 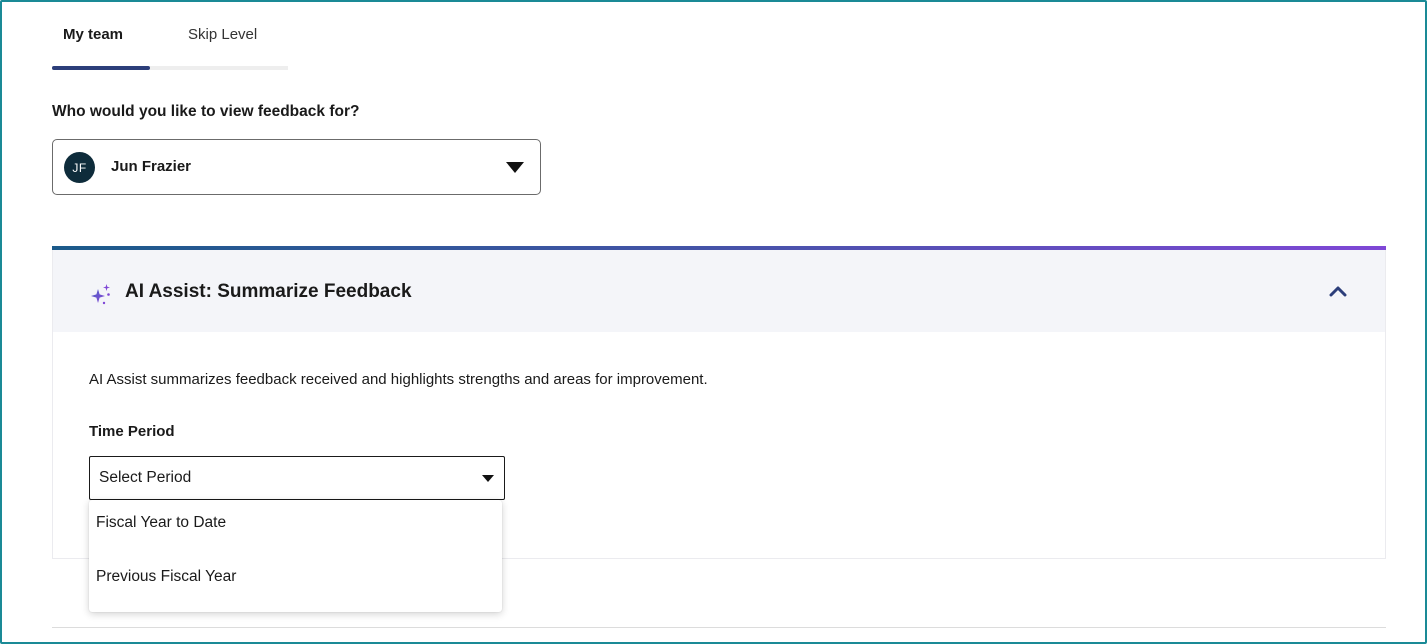 I want to click on feedback-question-label: Who would you like to view feedback for?, so click(x=206, y=111).